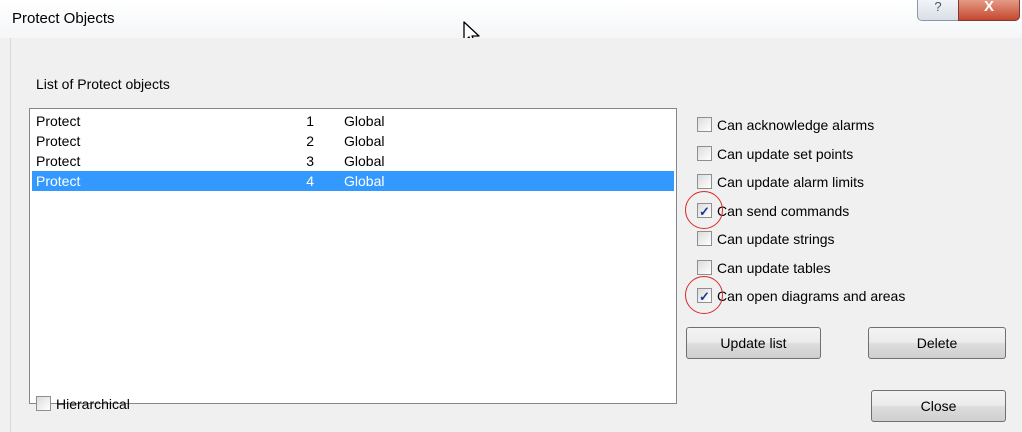 The height and width of the screenshot is (432, 1022). What do you see at coordinates (310, 121) in the screenshot?
I see `item-number: 1` at bounding box center [310, 121].